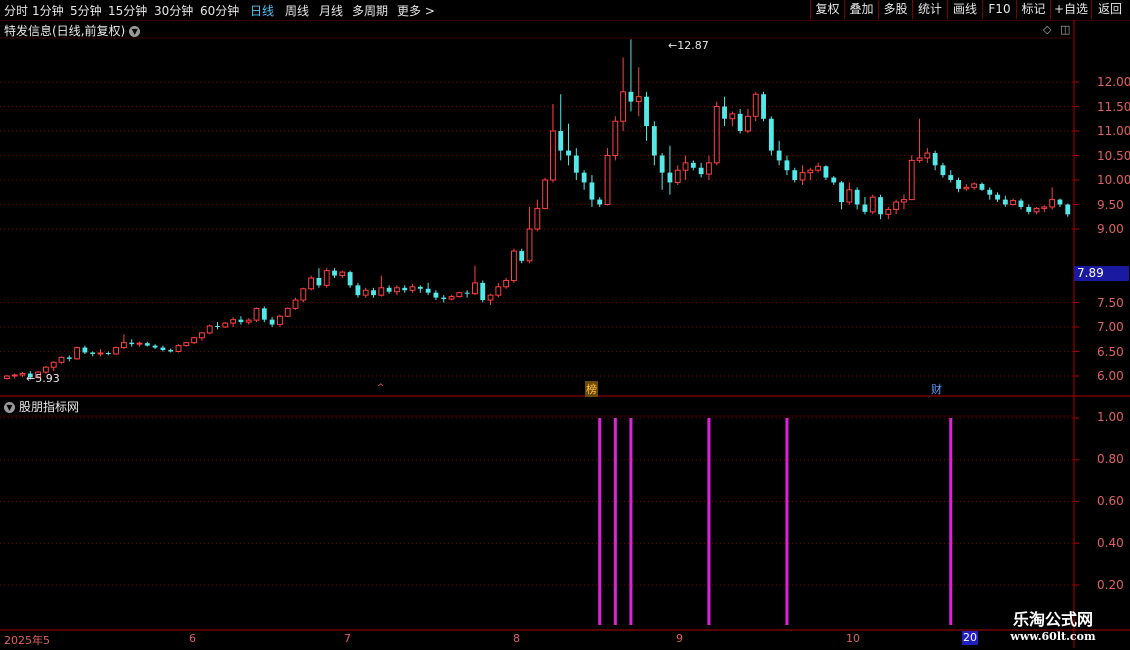 This screenshot has width=1130, height=650. Describe the element at coordinates (1110, 501) in the screenshot. I see `indicator-y-tick: 0.60` at that location.